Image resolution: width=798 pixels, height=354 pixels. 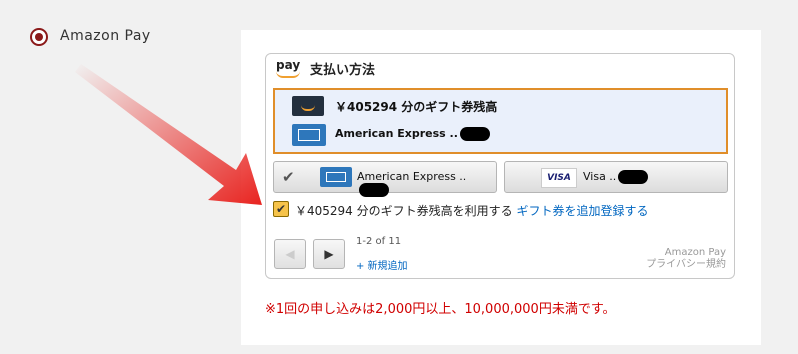 What do you see at coordinates (168, 134) in the screenshot?
I see `red-arrow-icon` at bounding box center [168, 134].